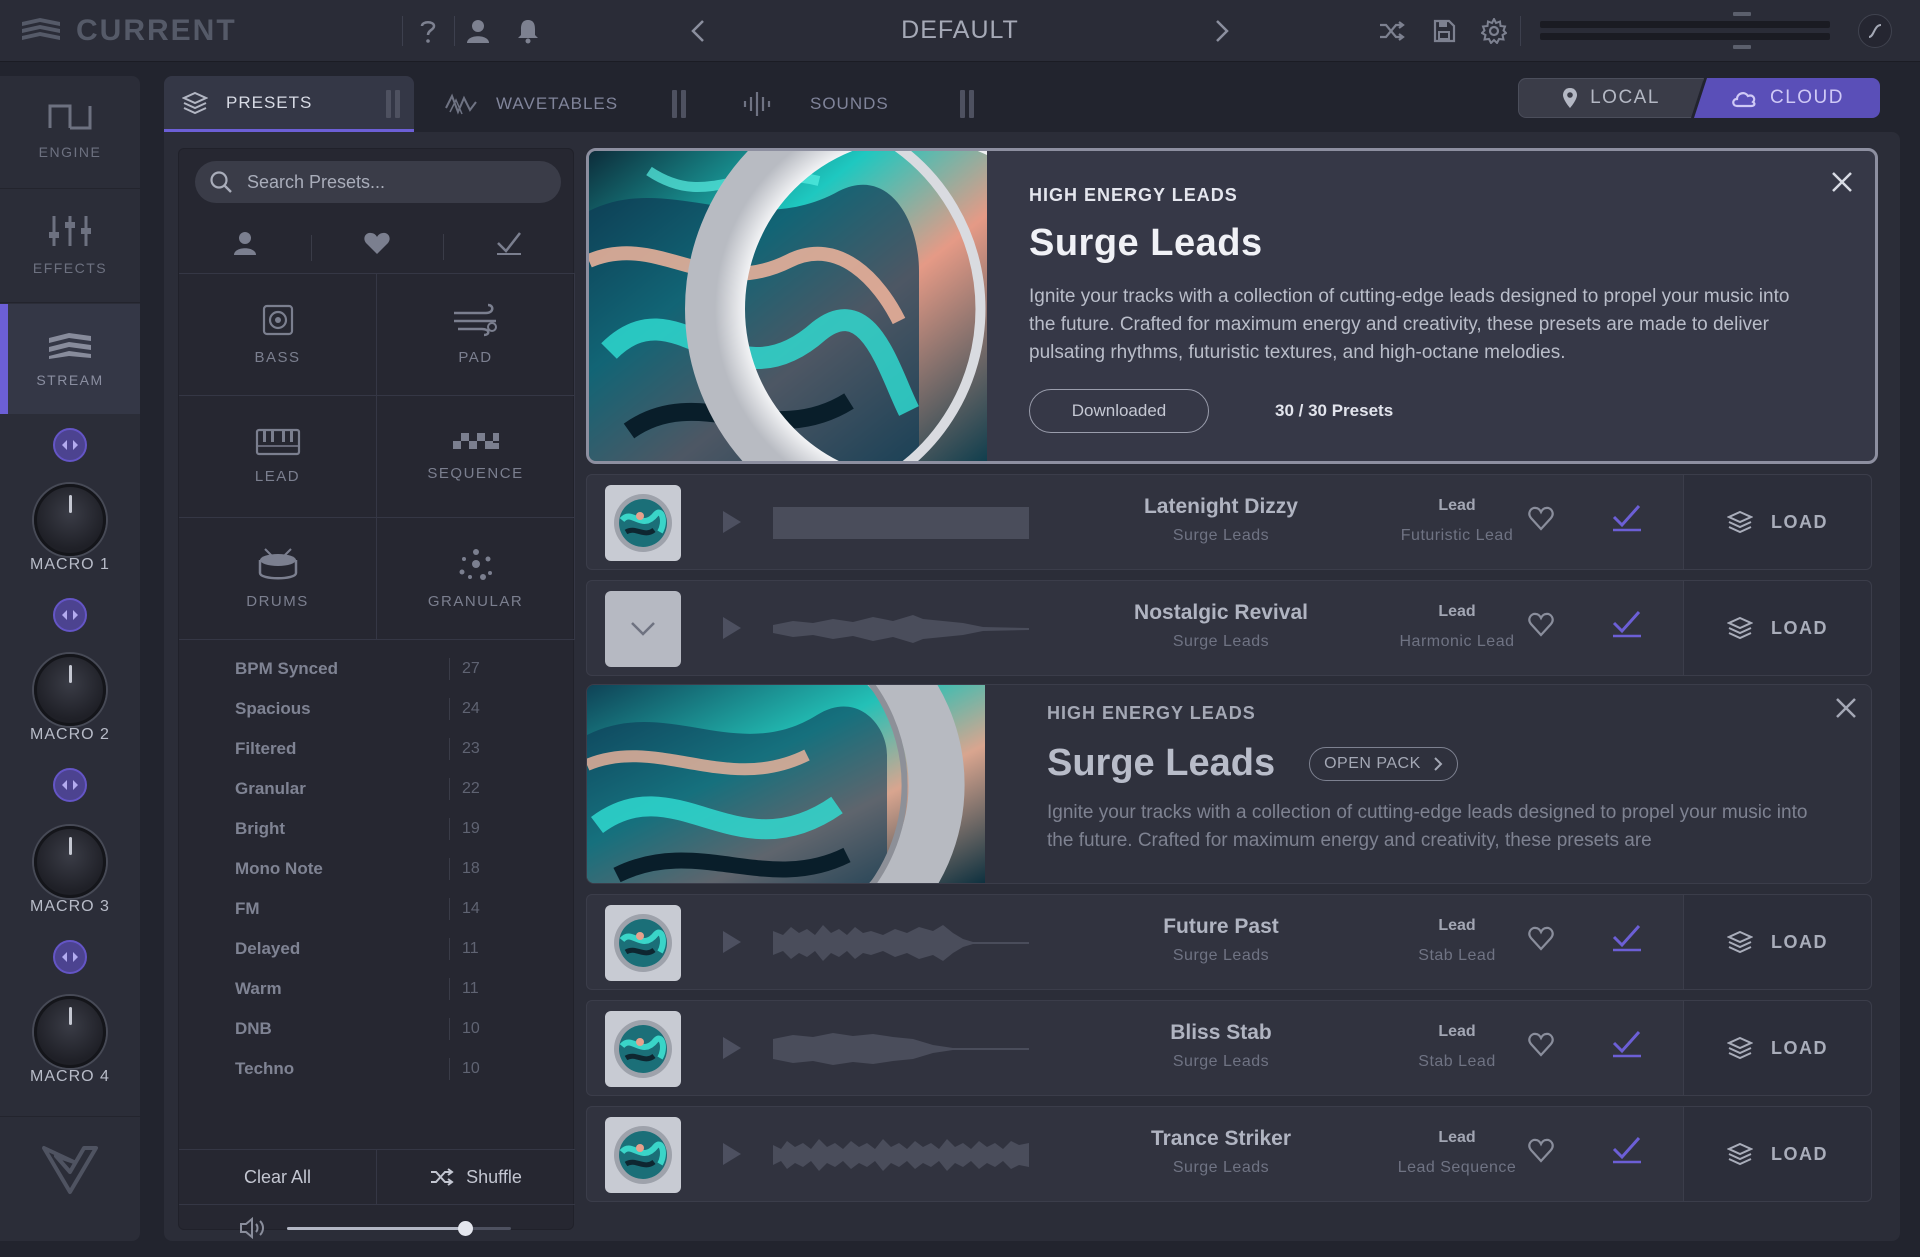 Image resolution: width=1920 pixels, height=1257 pixels. What do you see at coordinates (1220, 506) in the screenshot?
I see `preset-name: Latenight Dizzy` at bounding box center [1220, 506].